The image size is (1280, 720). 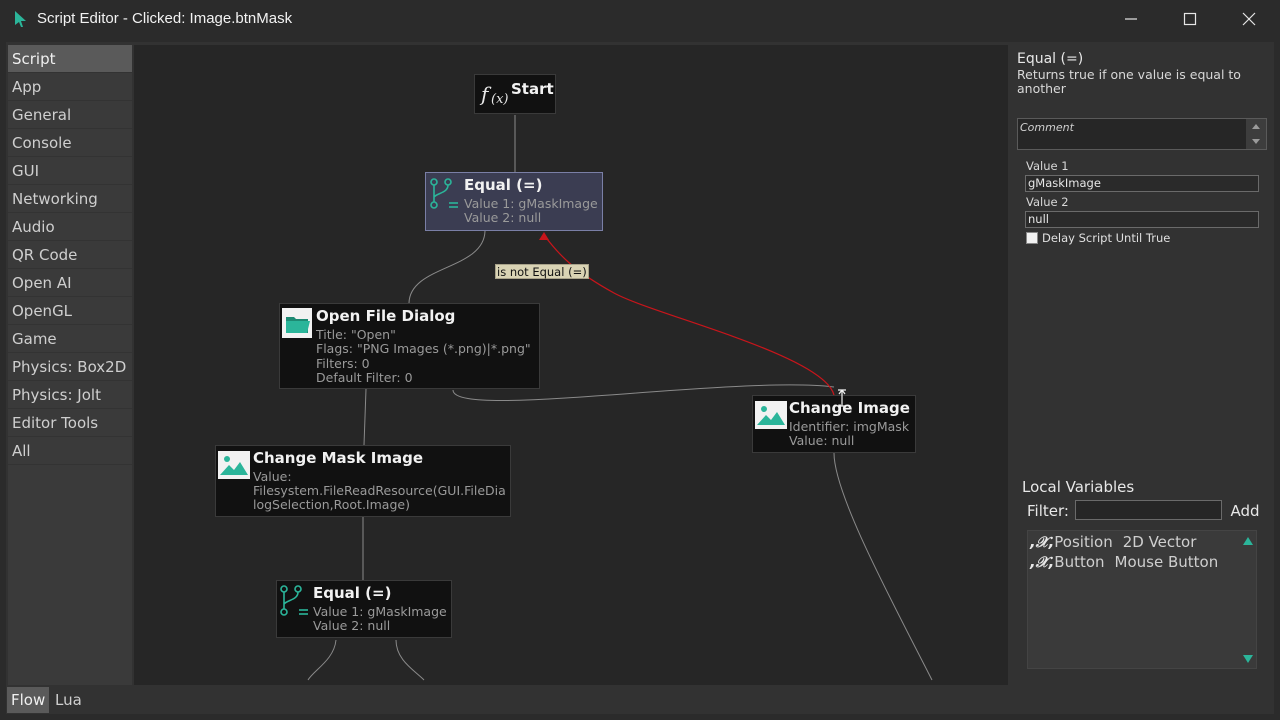 What do you see at coordinates (70, 283) in the screenshot?
I see `category-open-ai: Open AI` at bounding box center [70, 283].